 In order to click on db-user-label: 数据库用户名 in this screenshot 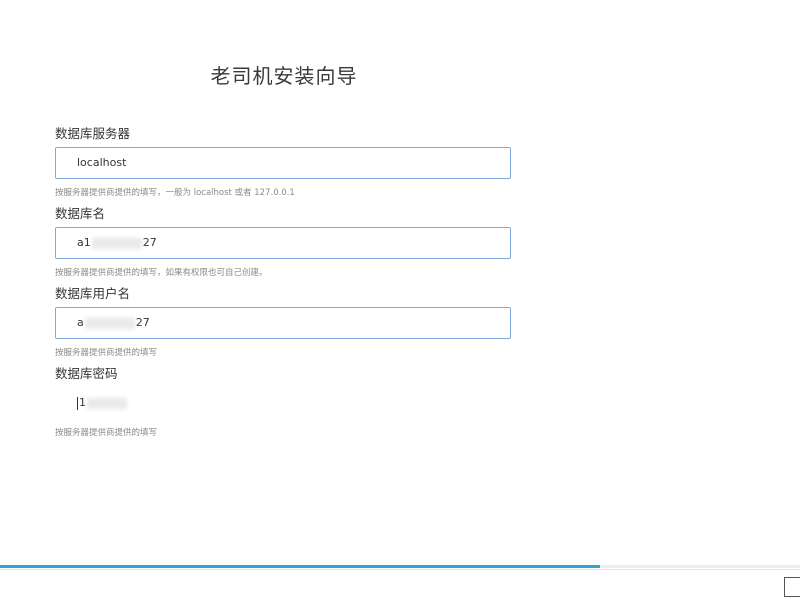, I will do `click(93, 293)`.